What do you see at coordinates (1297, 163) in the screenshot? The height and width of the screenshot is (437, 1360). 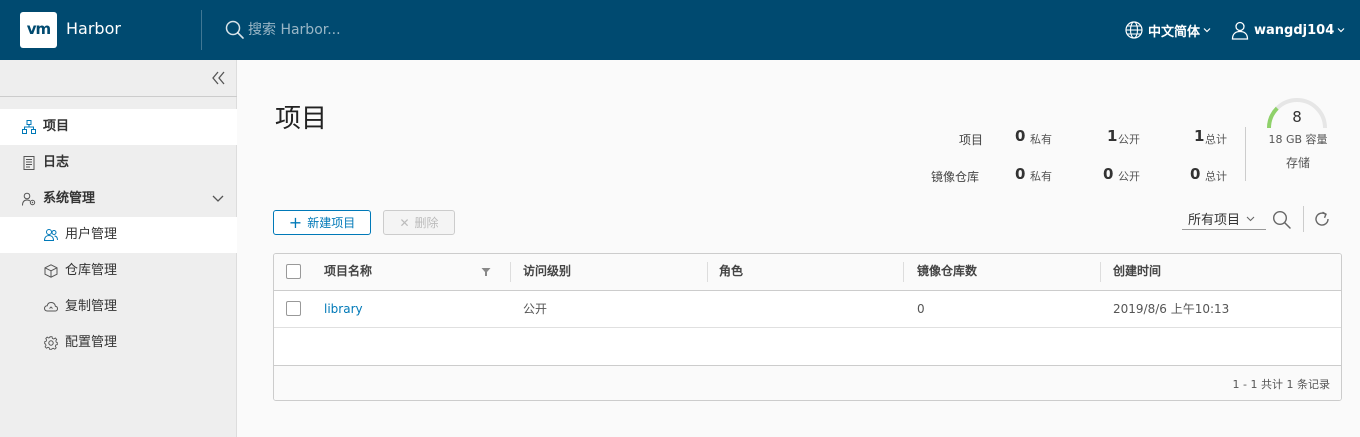 I see `storage-label: 存储` at bounding box center [1297, 163].